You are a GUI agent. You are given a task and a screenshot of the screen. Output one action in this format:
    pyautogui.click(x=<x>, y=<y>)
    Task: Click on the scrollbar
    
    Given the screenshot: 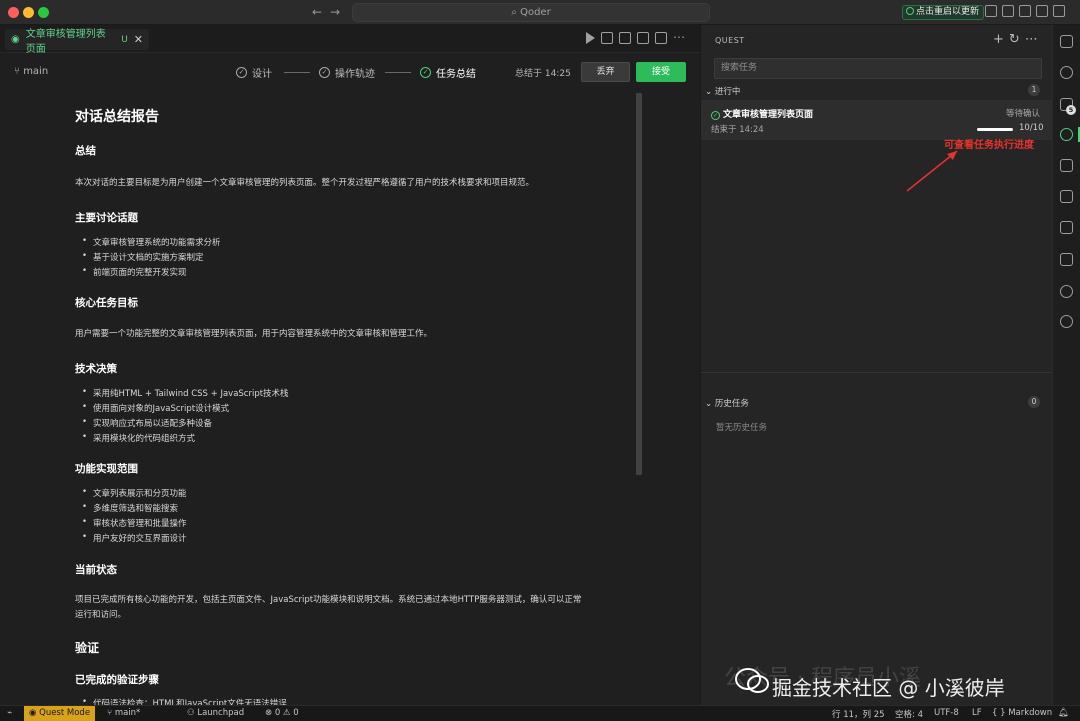 What is the action you would take?
    pyautogui.click(x=639, y=284)
    